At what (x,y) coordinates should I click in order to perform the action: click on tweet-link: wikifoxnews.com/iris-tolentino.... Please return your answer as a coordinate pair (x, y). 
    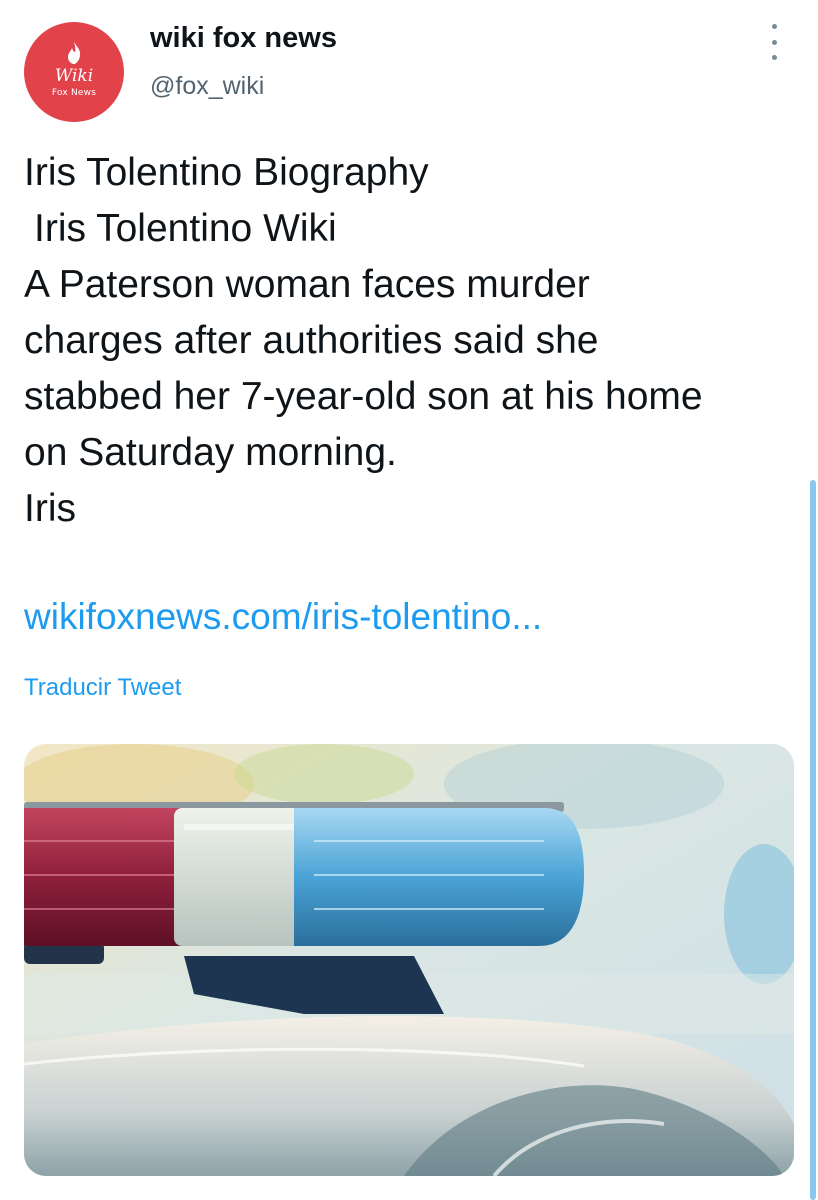
    Looking at the image, I should click on (283, 617).